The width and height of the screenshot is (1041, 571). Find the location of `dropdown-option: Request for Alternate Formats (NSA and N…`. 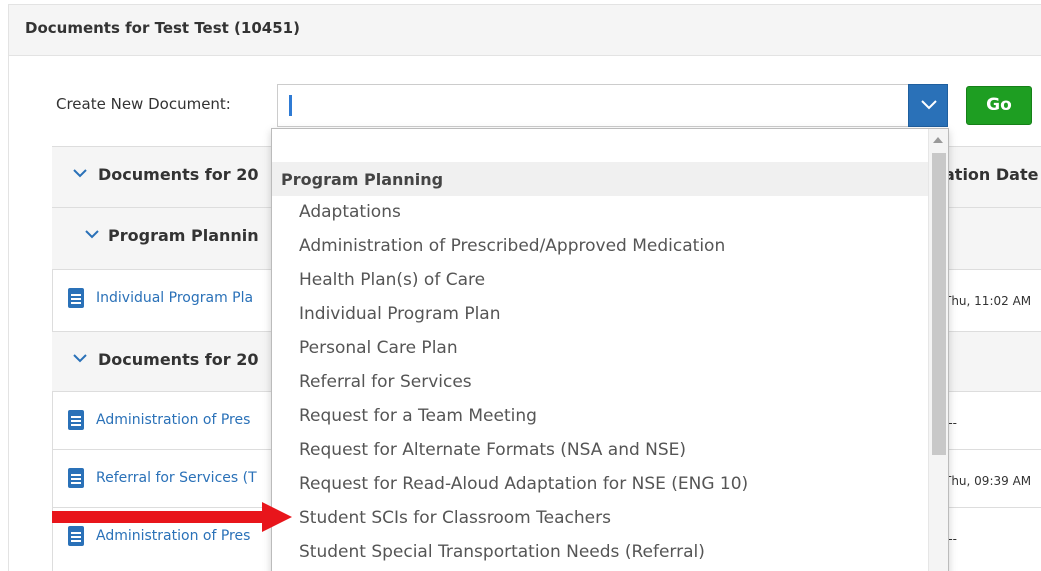

dropdown-option: Request for Alternate Formats (NSA and N… is located at coordinates (492, 450).